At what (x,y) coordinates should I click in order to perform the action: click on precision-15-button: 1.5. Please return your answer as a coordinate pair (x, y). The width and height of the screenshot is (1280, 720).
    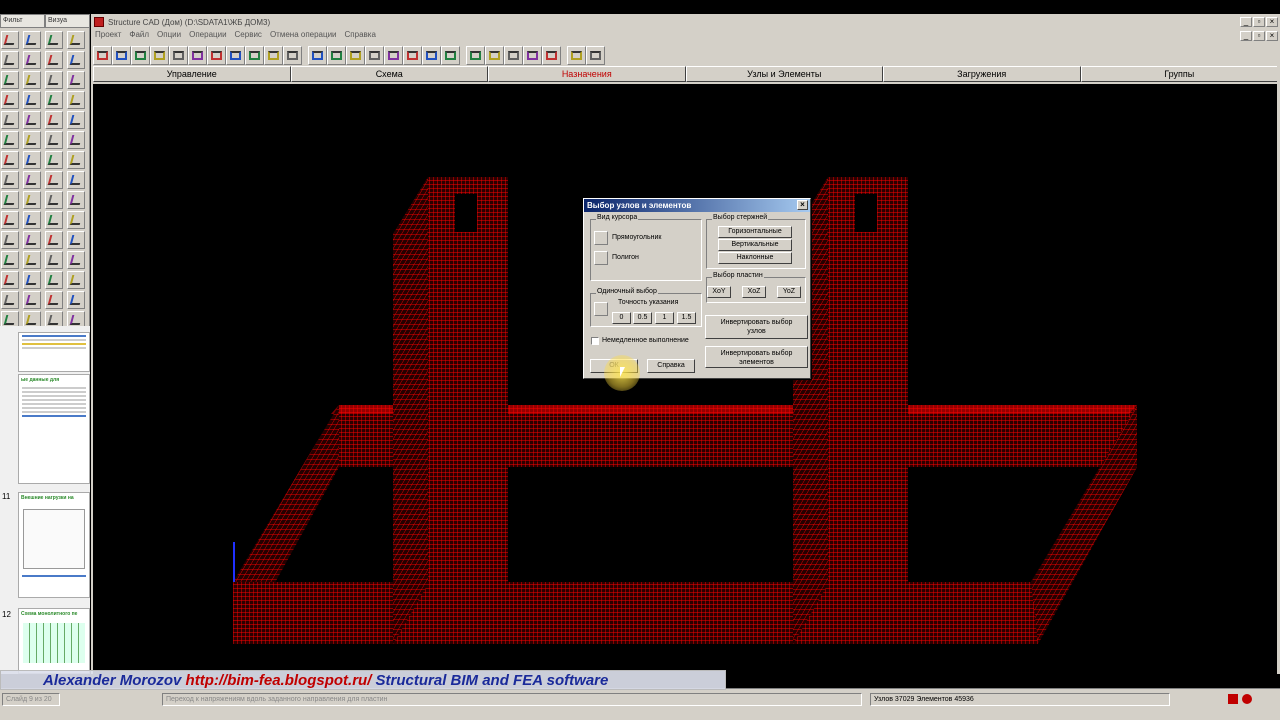
    Looking at the image, I should click on (686, 318).